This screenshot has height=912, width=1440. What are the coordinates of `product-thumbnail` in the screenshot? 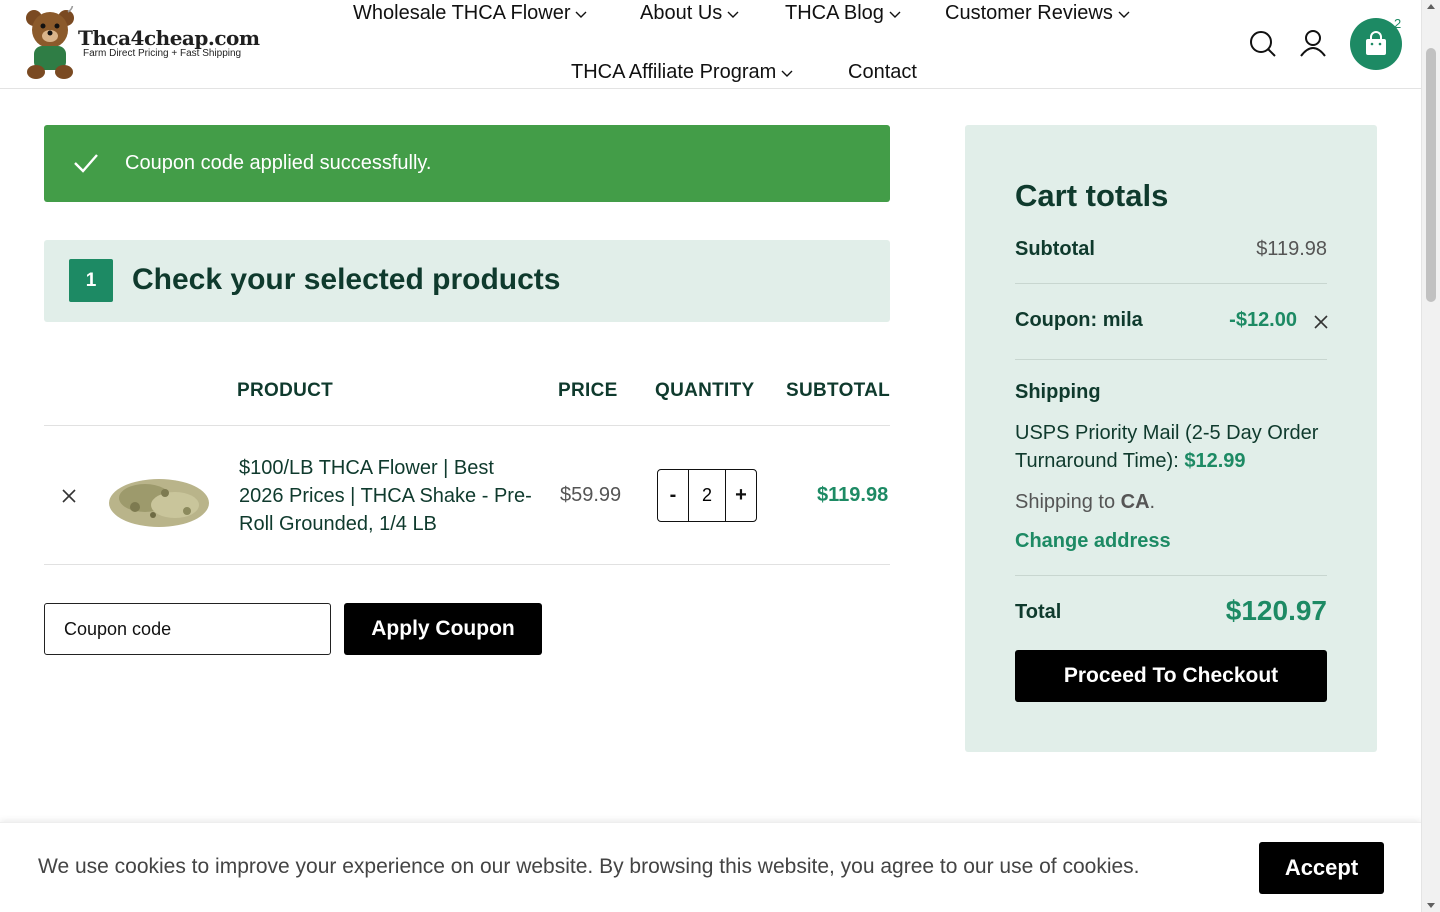 It's located at (159, 498).